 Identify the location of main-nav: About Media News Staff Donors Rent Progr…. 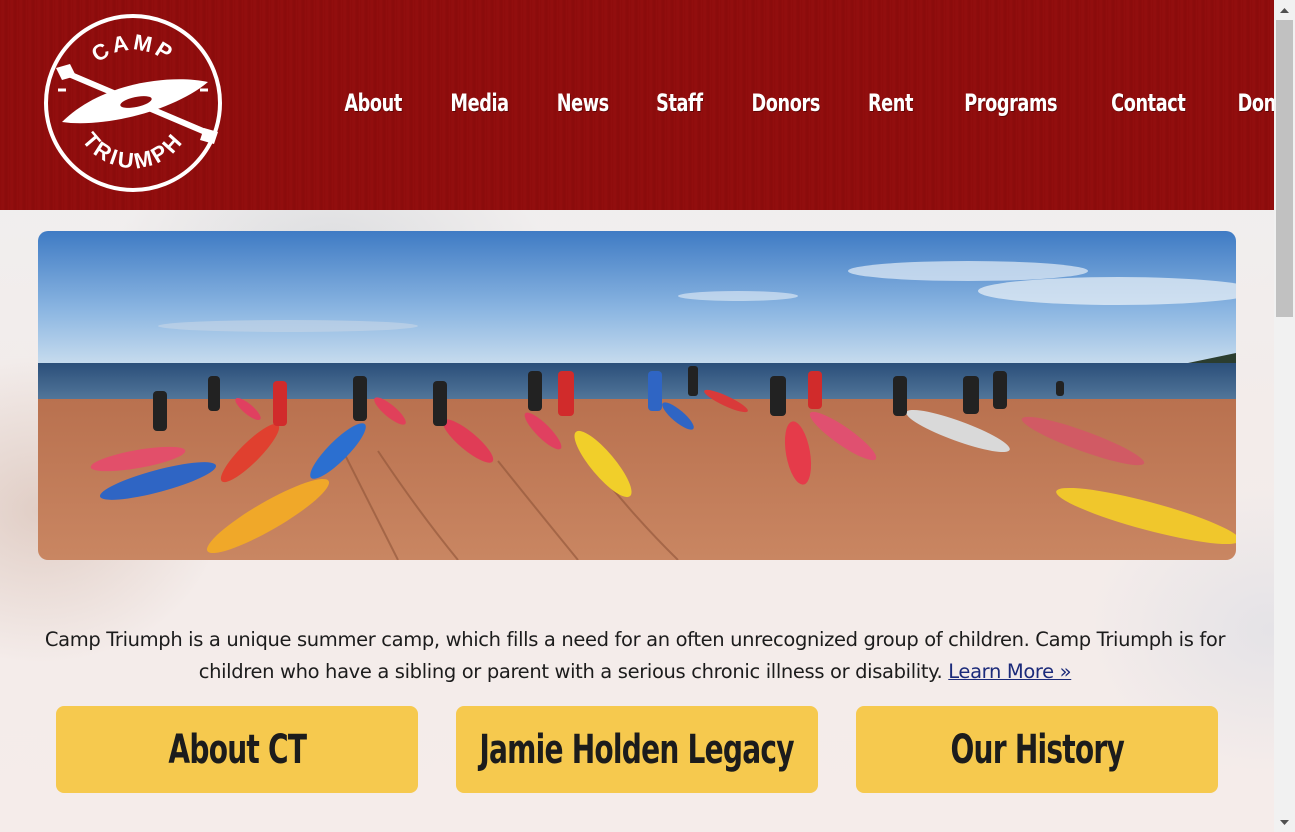
(807, 104).